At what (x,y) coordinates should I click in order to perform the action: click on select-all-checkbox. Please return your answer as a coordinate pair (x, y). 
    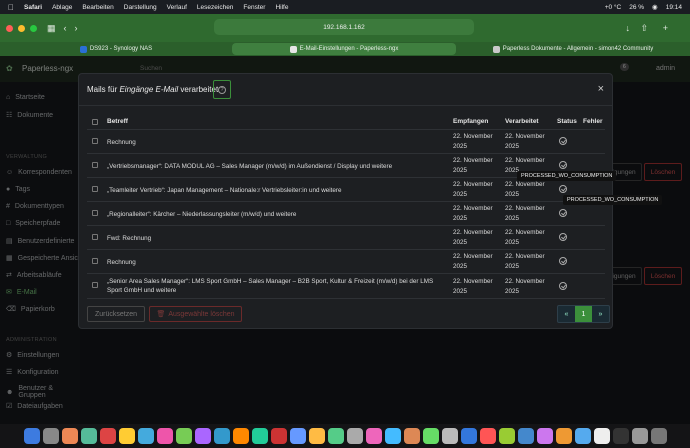
    Looking at the image, I should click on (95, 122).